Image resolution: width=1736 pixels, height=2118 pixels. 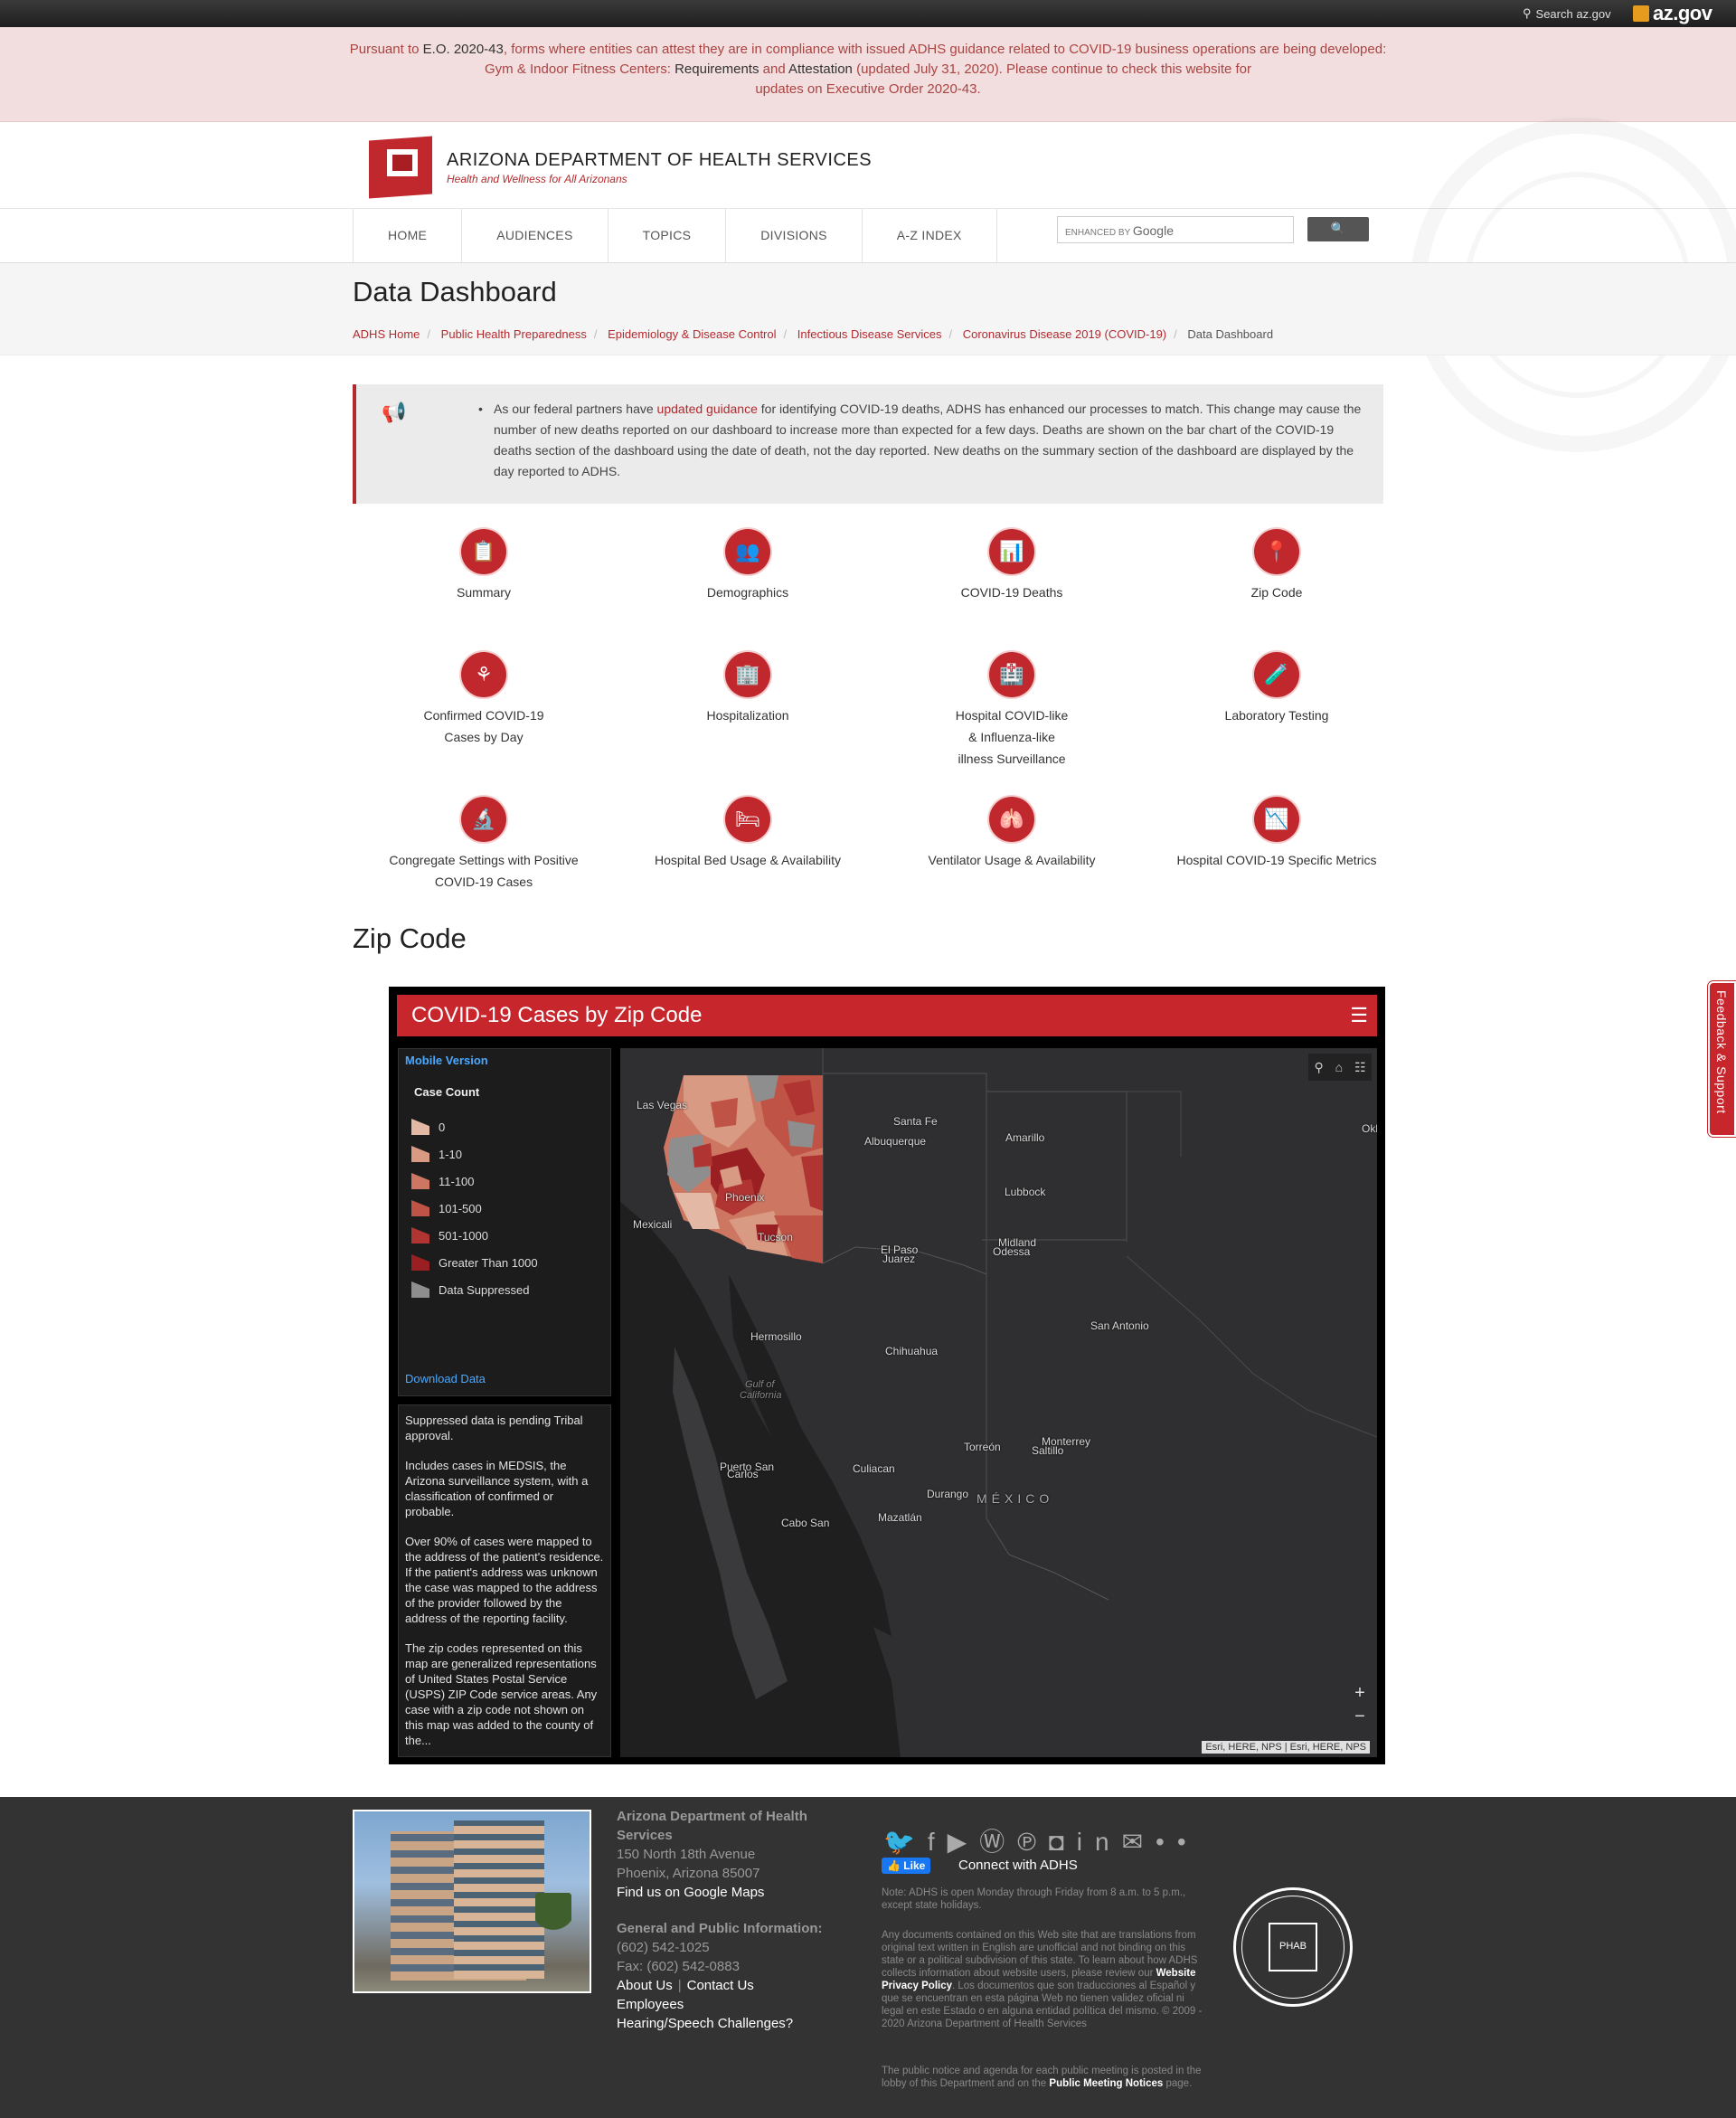 What do you see at coordinates (938, 1842) in the screenshot?
I see `facebook-icon: f` at bounding box center [938, 1842].